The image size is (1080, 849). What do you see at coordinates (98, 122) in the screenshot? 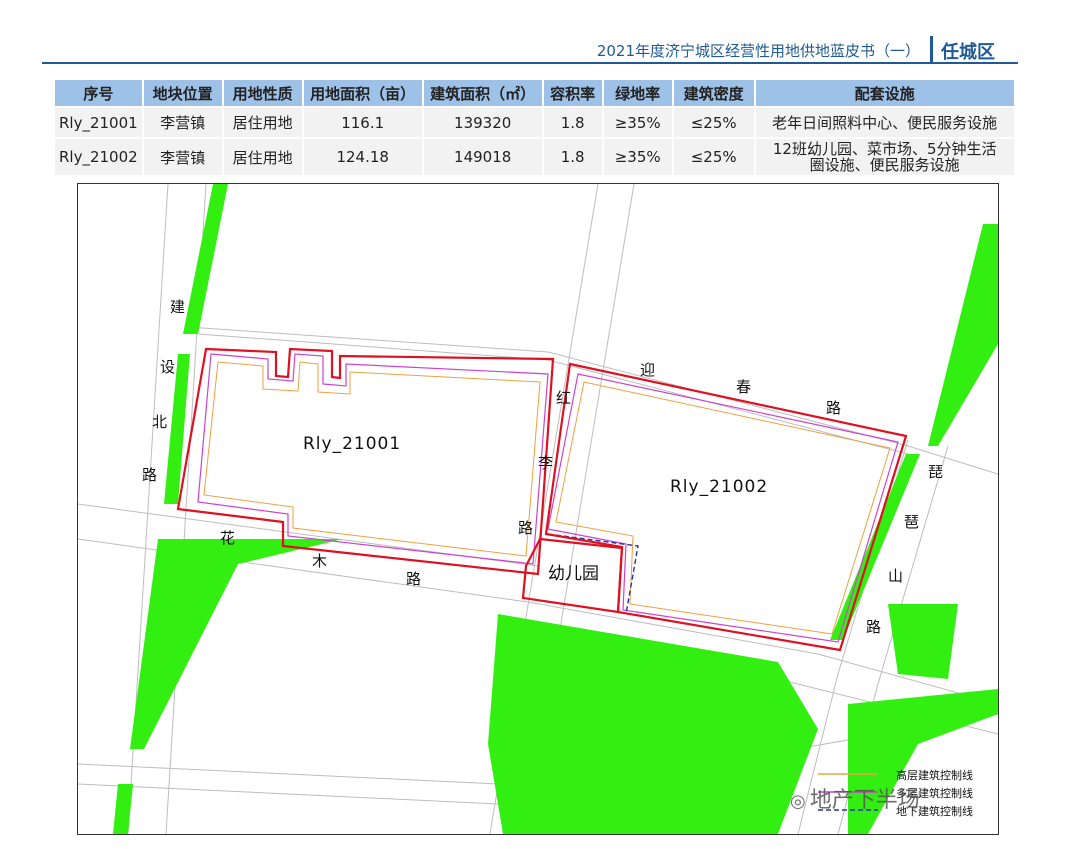
I see `cell-id: Rly_21001` at bounding box center [98, 122].